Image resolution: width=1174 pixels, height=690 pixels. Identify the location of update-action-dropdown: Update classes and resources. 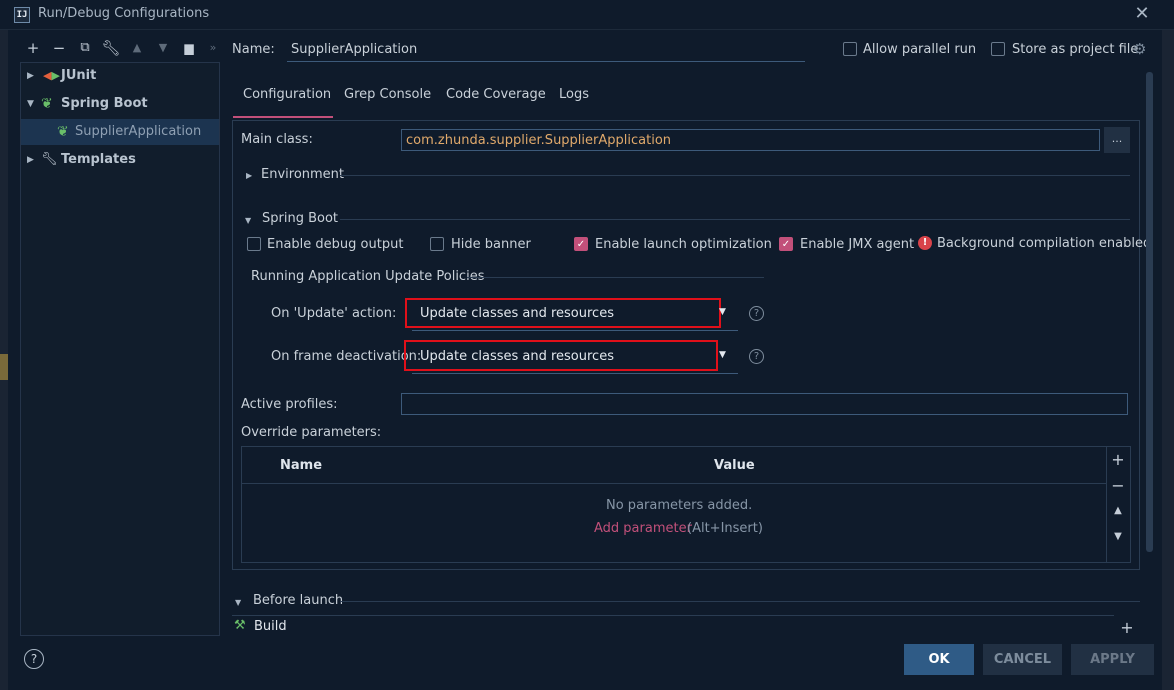
(563, 313).